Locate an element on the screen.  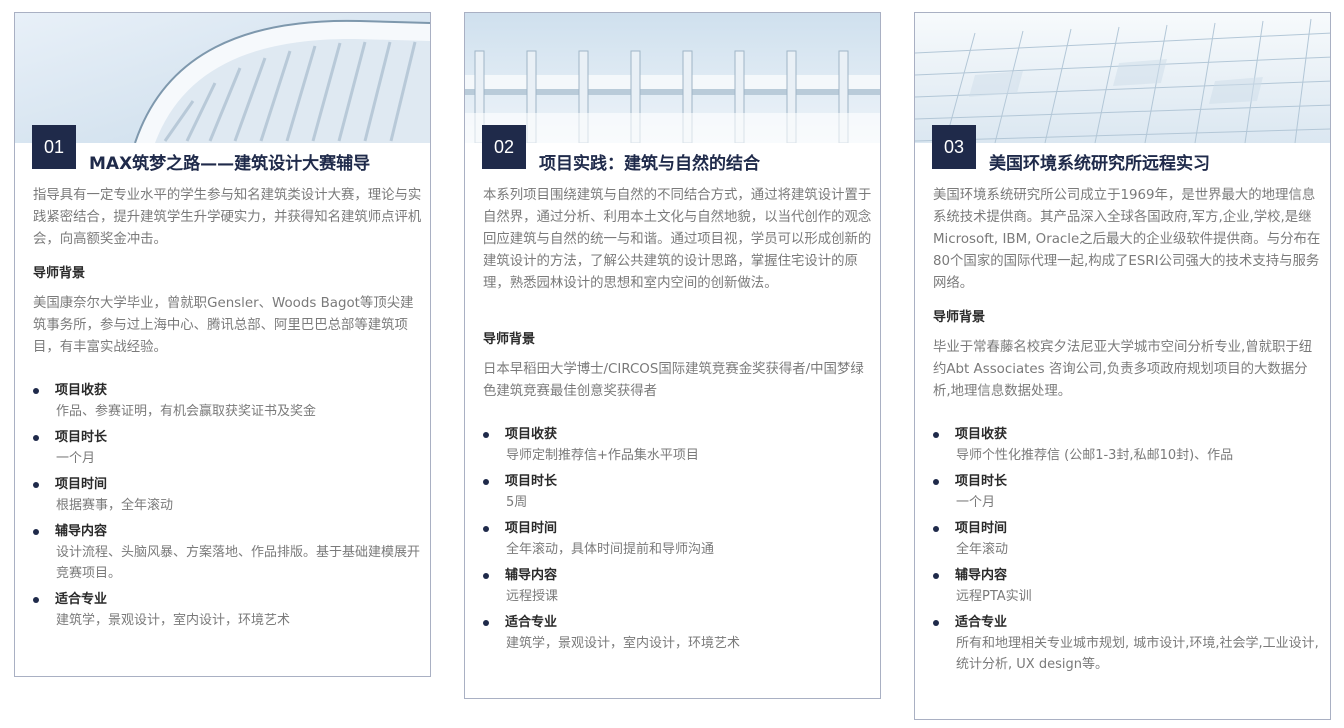
card-image-curved-building is located at coordinates (222, 78).